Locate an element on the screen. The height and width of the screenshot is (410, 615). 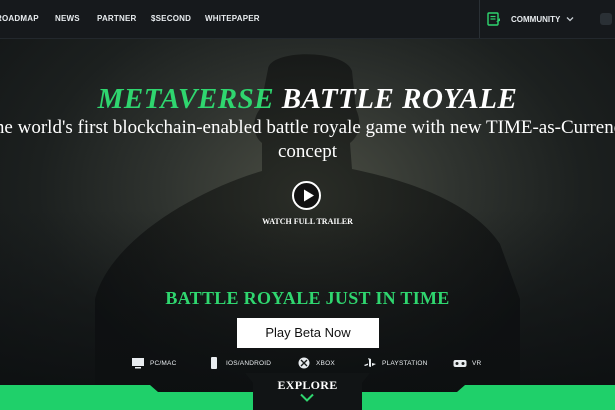
play-icon is located at coordinates (309, 195).